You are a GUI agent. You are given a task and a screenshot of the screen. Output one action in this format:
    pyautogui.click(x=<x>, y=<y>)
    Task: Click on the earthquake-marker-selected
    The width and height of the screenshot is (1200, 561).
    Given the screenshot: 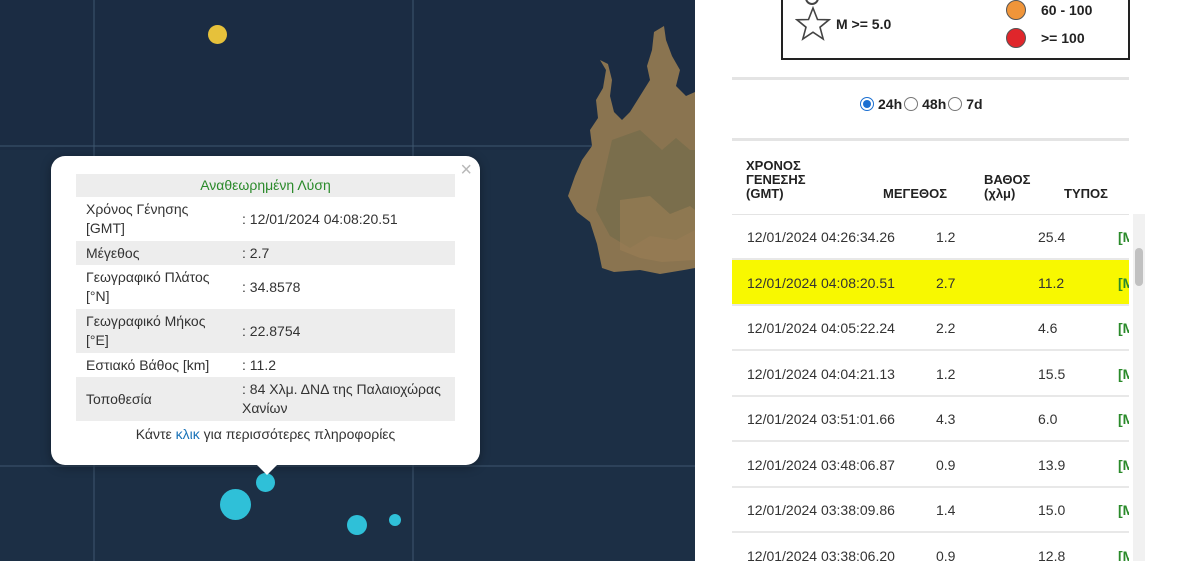 What is the action you would take?
    pyautogui.click(x=265, y=482)
    